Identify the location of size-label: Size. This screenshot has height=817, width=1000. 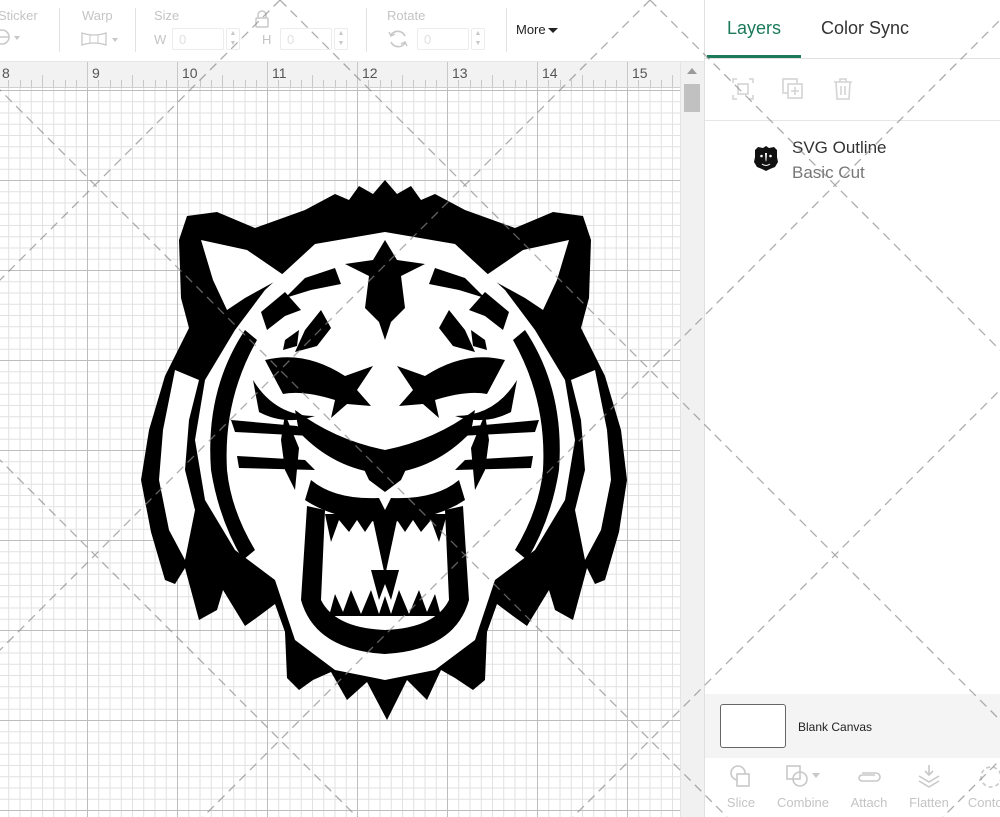
(167, 15).